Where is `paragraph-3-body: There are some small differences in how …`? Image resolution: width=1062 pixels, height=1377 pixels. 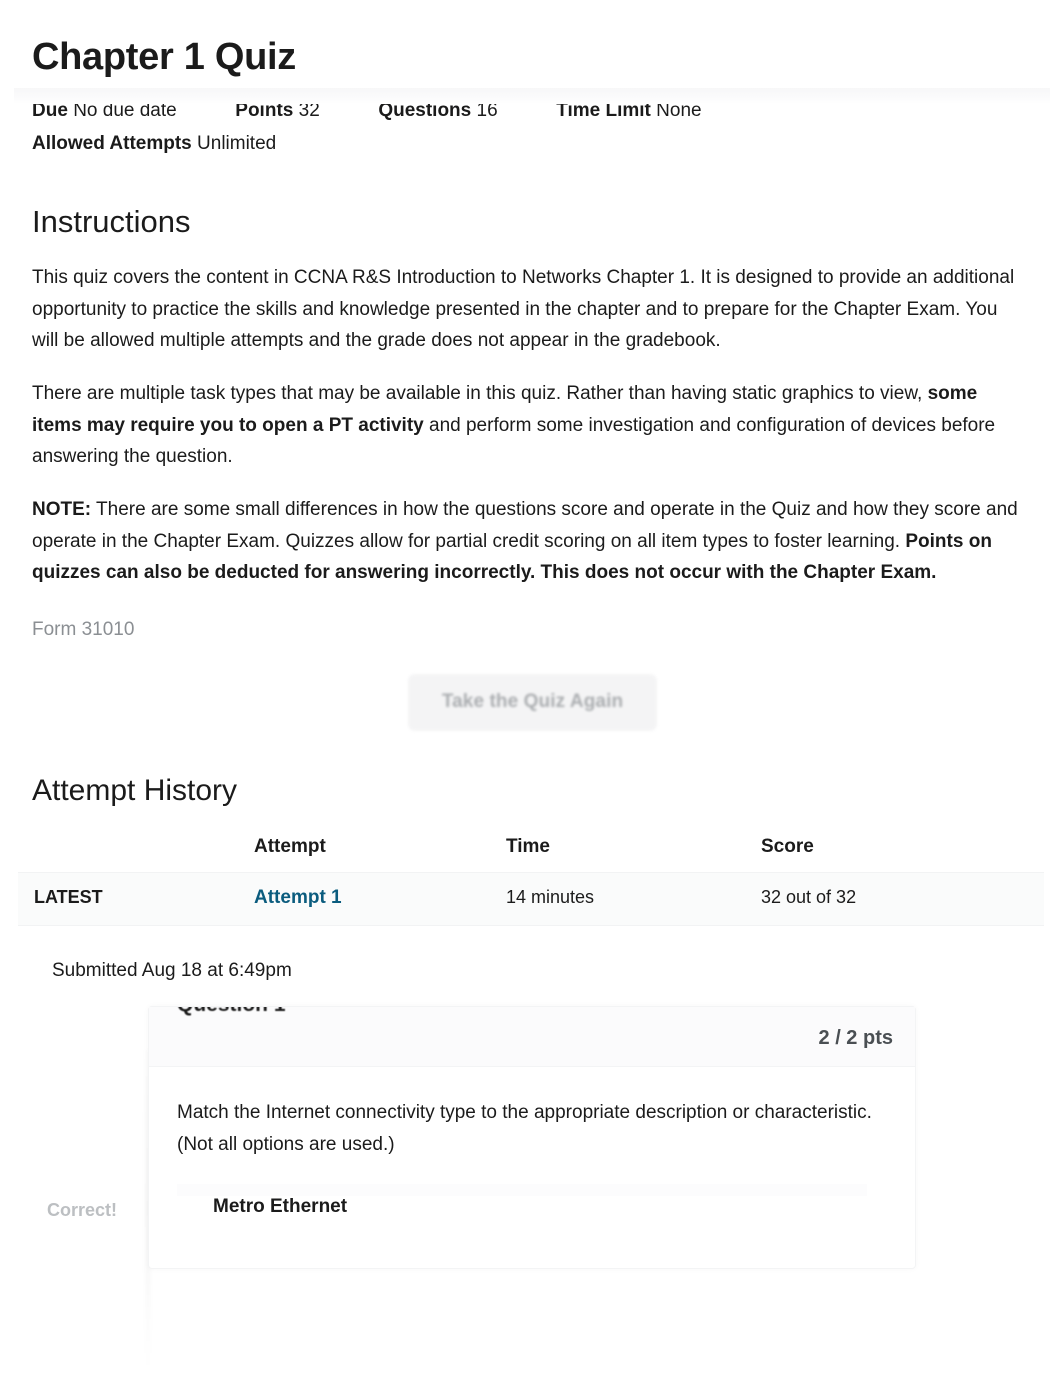
paragraph-3-body: There are some small differences in how … is located at coordinates (525, 525).